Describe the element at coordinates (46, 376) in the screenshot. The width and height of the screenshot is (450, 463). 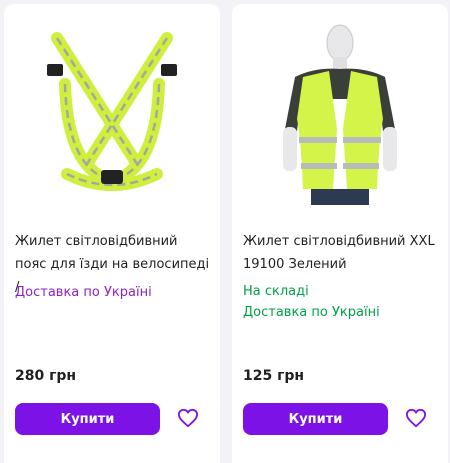
I see `product-price: 280 грн` at that location.